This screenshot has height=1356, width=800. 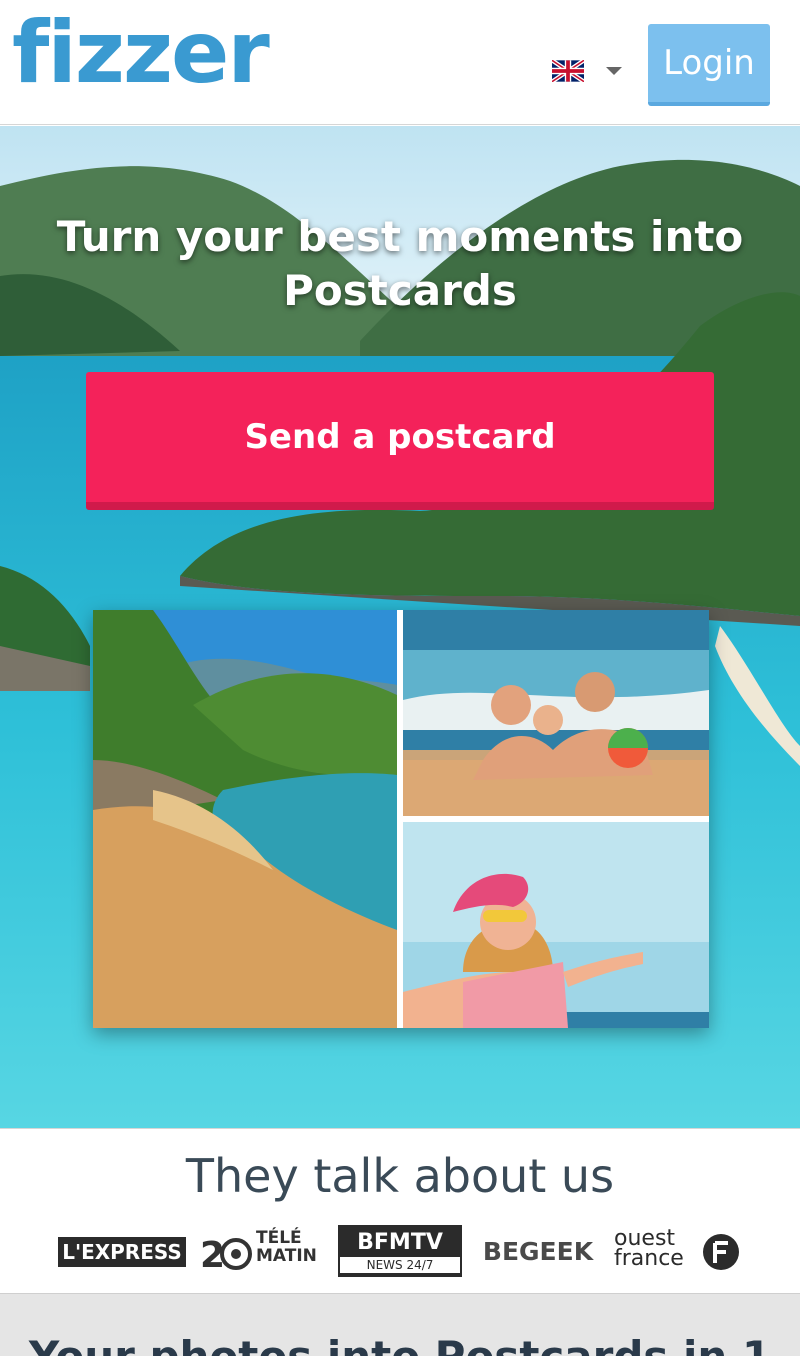 I want to click on press-title: They talk about us, so click(x=400, y=1176).